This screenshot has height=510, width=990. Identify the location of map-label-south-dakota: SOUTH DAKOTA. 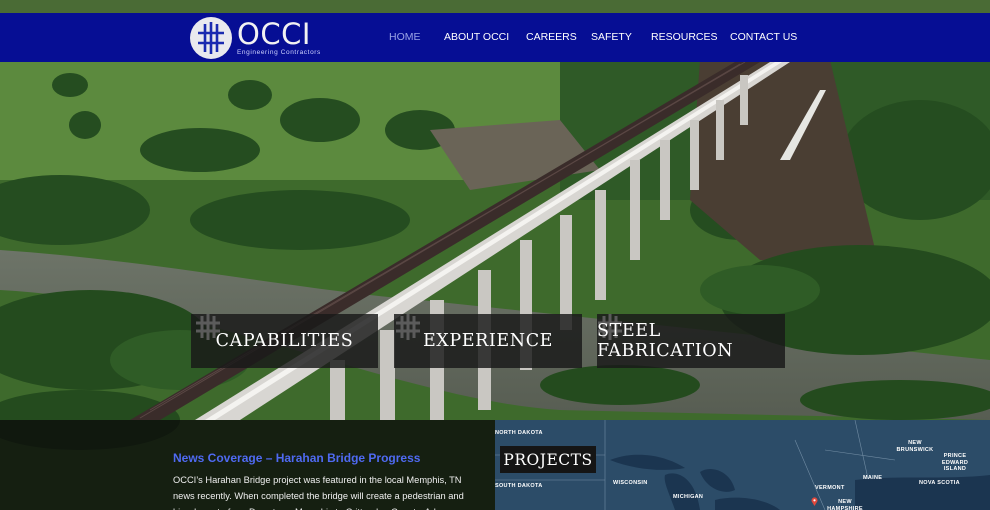
(519, 486).